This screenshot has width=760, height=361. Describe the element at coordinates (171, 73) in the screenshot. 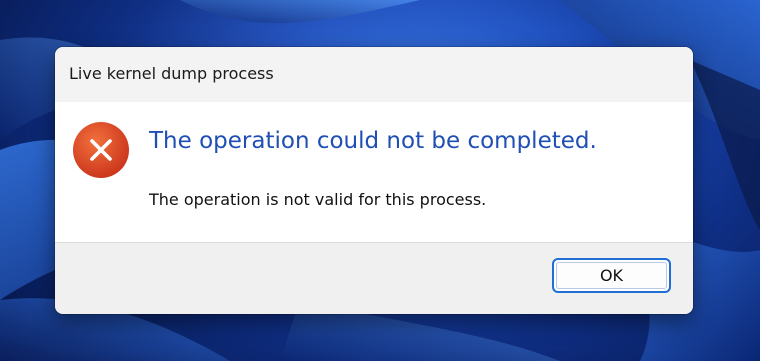

I see `dialog-title: Live kernel dump process` at that location.